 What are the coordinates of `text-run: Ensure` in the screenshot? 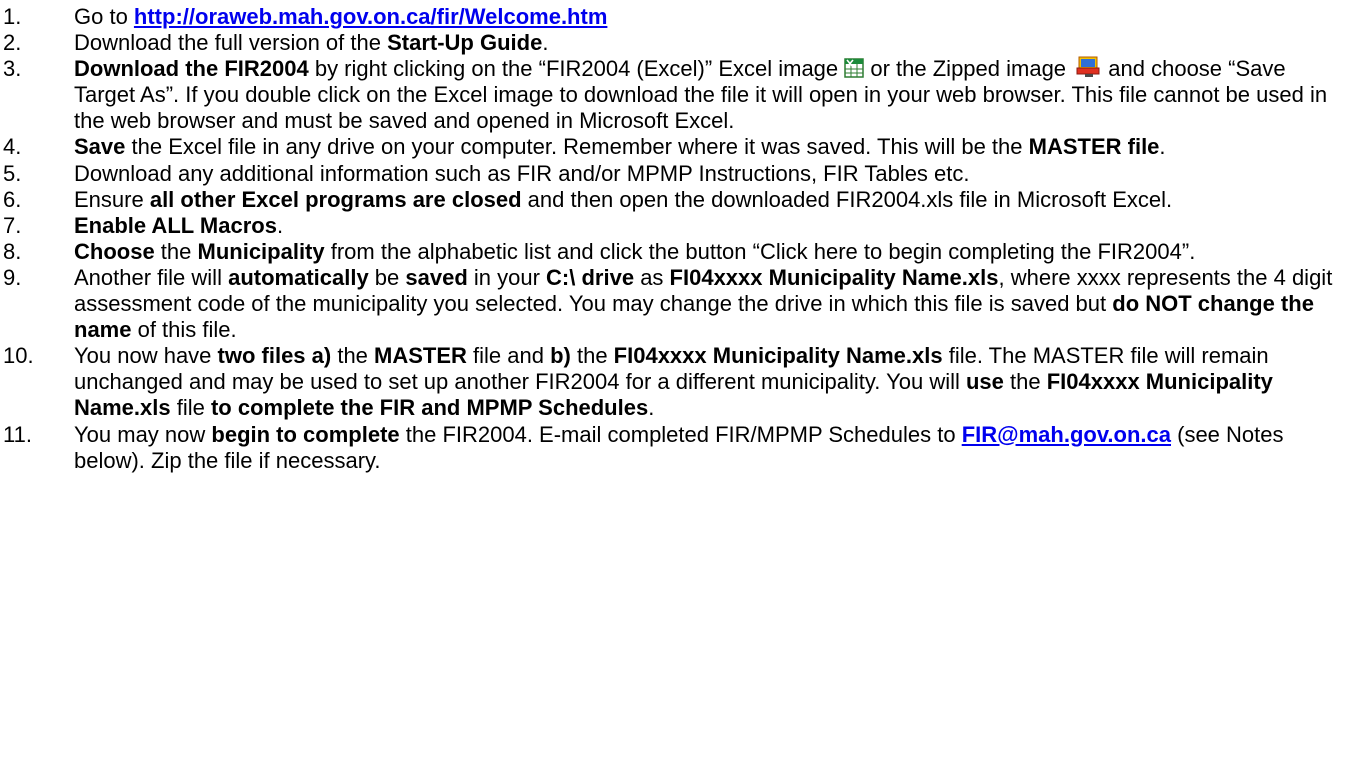 It's located at (112, 199).